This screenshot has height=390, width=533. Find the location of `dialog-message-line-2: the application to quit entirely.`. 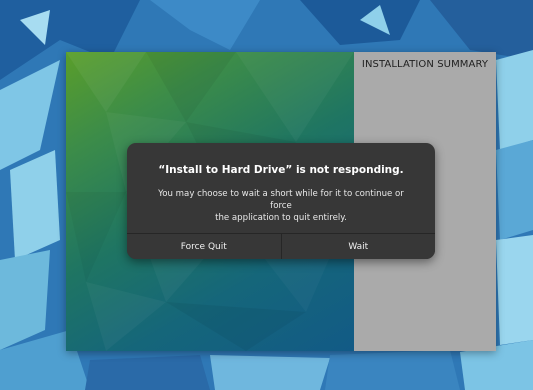

dialog-message-line-2: the application to quit entirely. is located at coordinates (281, 218).